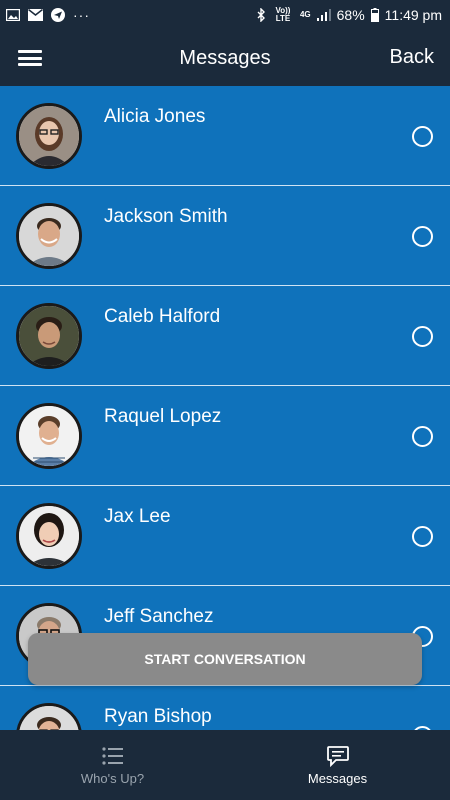  Describe the element at coordinates (413, 15) in the screenshot. I see `clock: 11:49 pm` at that location.